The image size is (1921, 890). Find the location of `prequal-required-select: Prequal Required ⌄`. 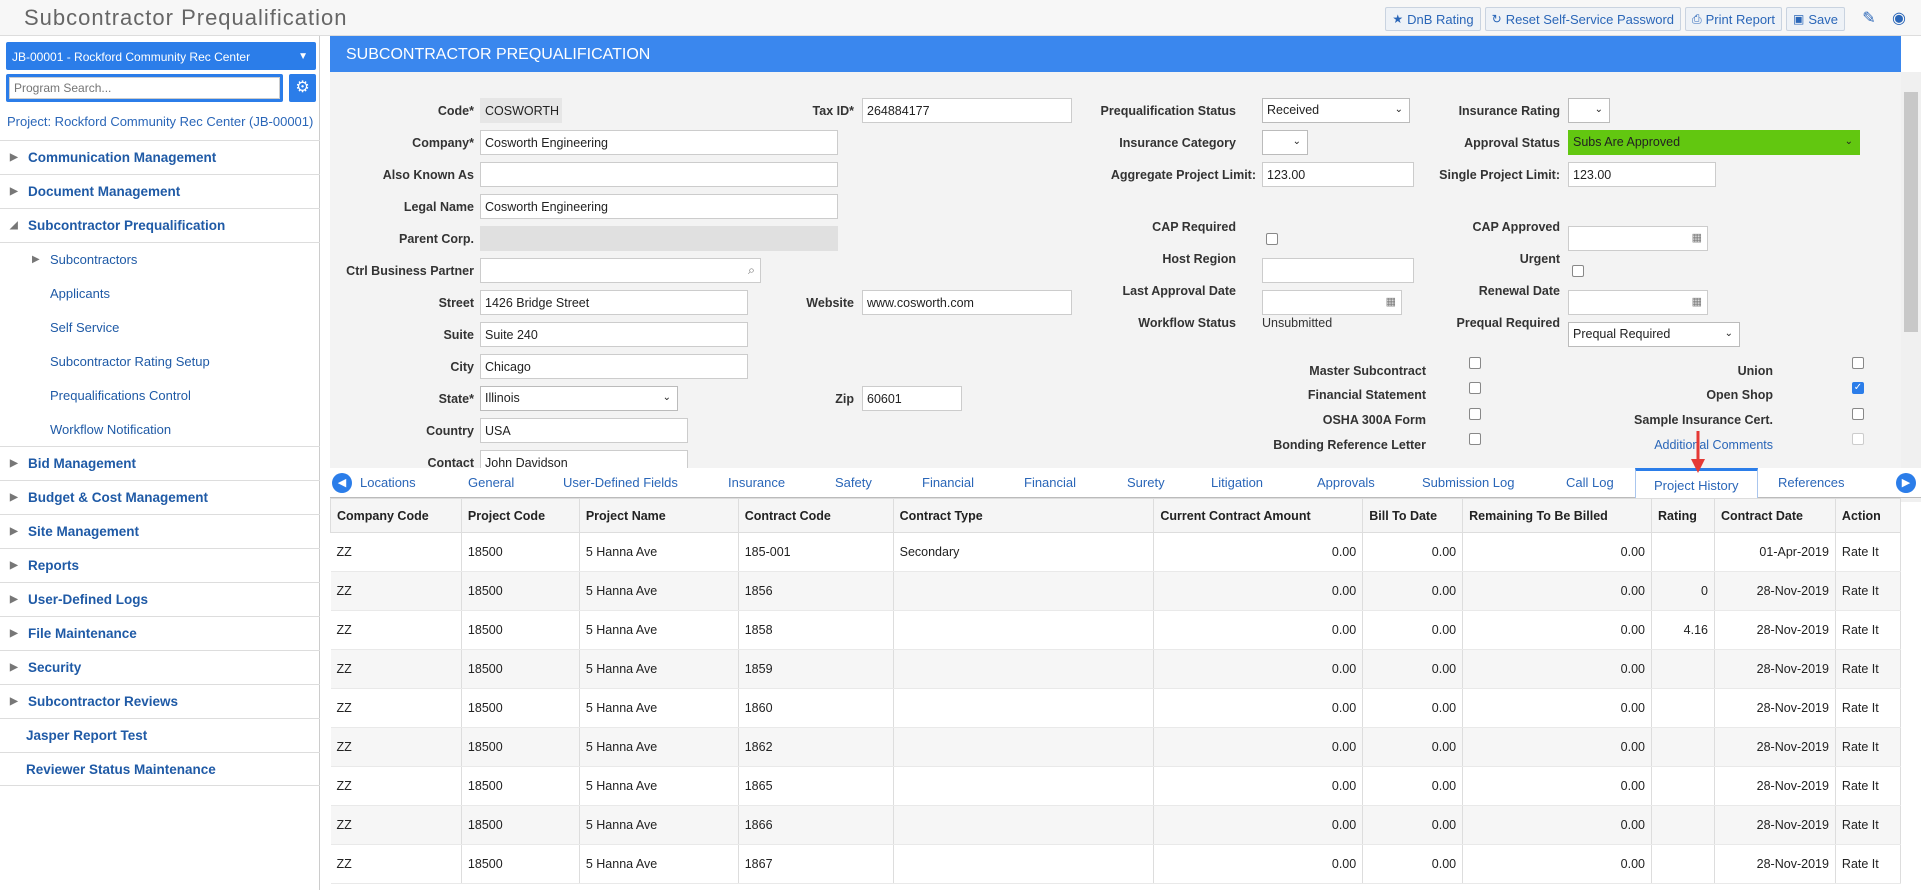

prequal-required-select: Prequal Required ⌄ is located at coordinates (1654, 334).